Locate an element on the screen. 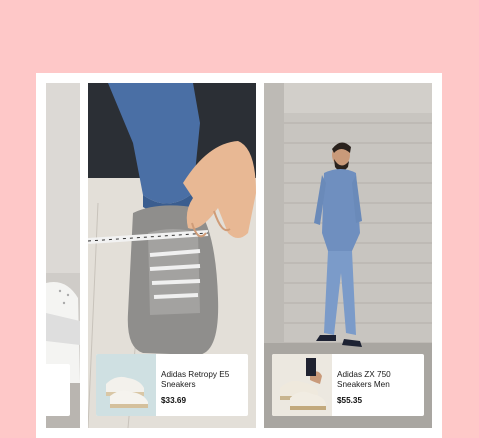  product-name: Adidas Retropy E5 Sneakers is located at coordinates (202, 380).